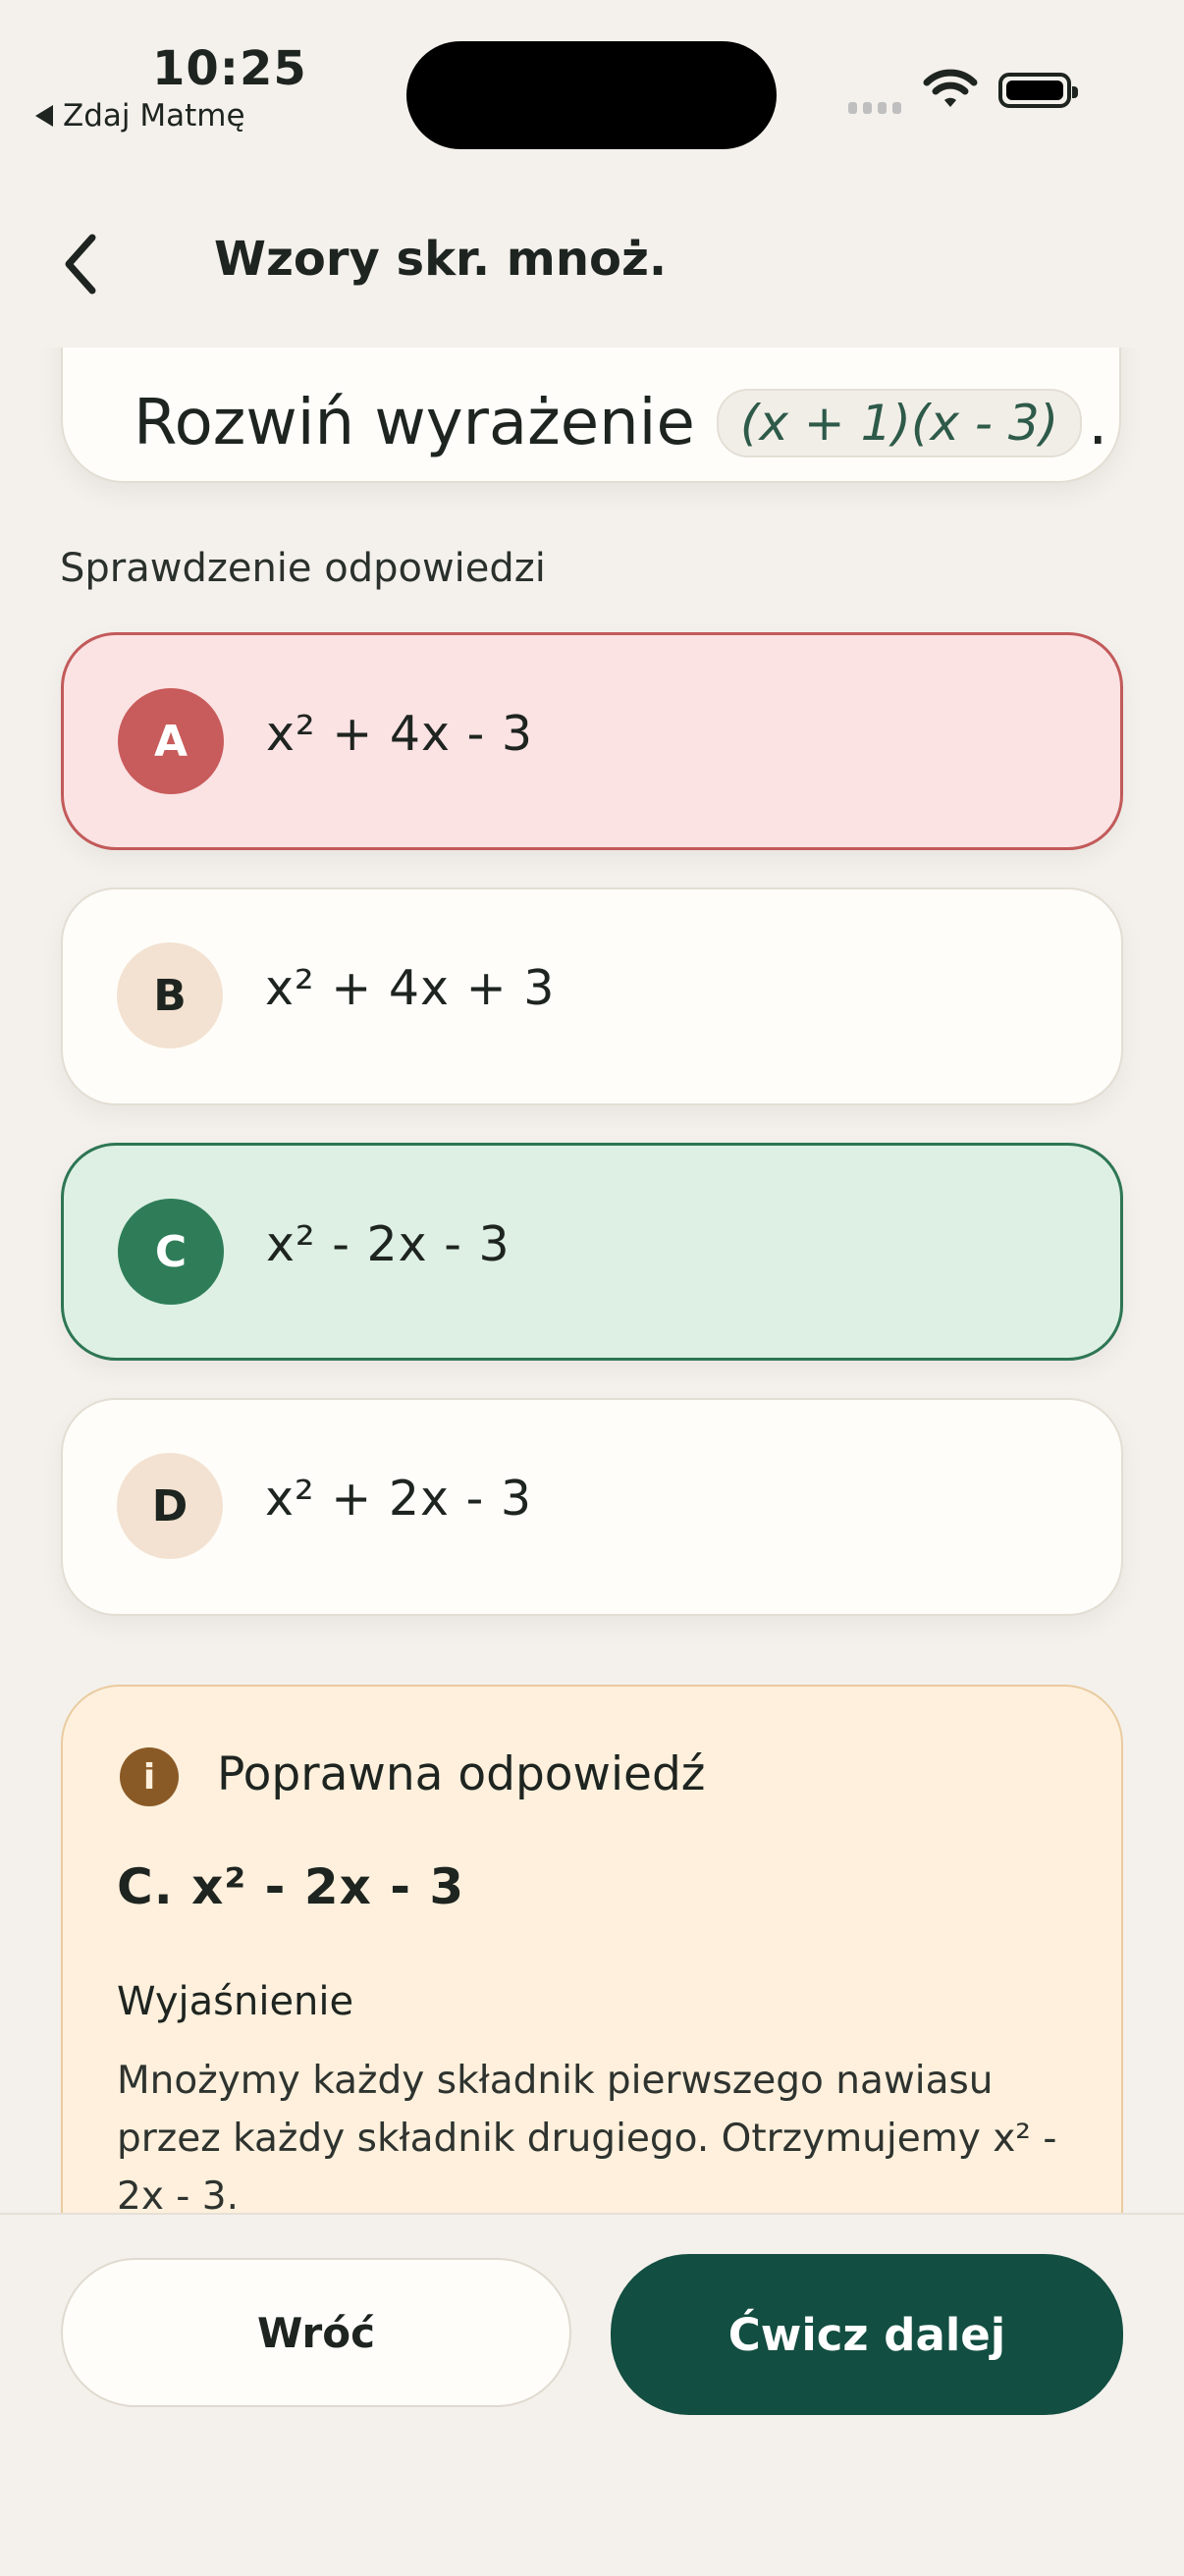 This screenshot has width=1184, height=2576. I want to click on question-card: Rozwiń wyrażenie (x + 1)(x - 3) ., so click(591, 415).